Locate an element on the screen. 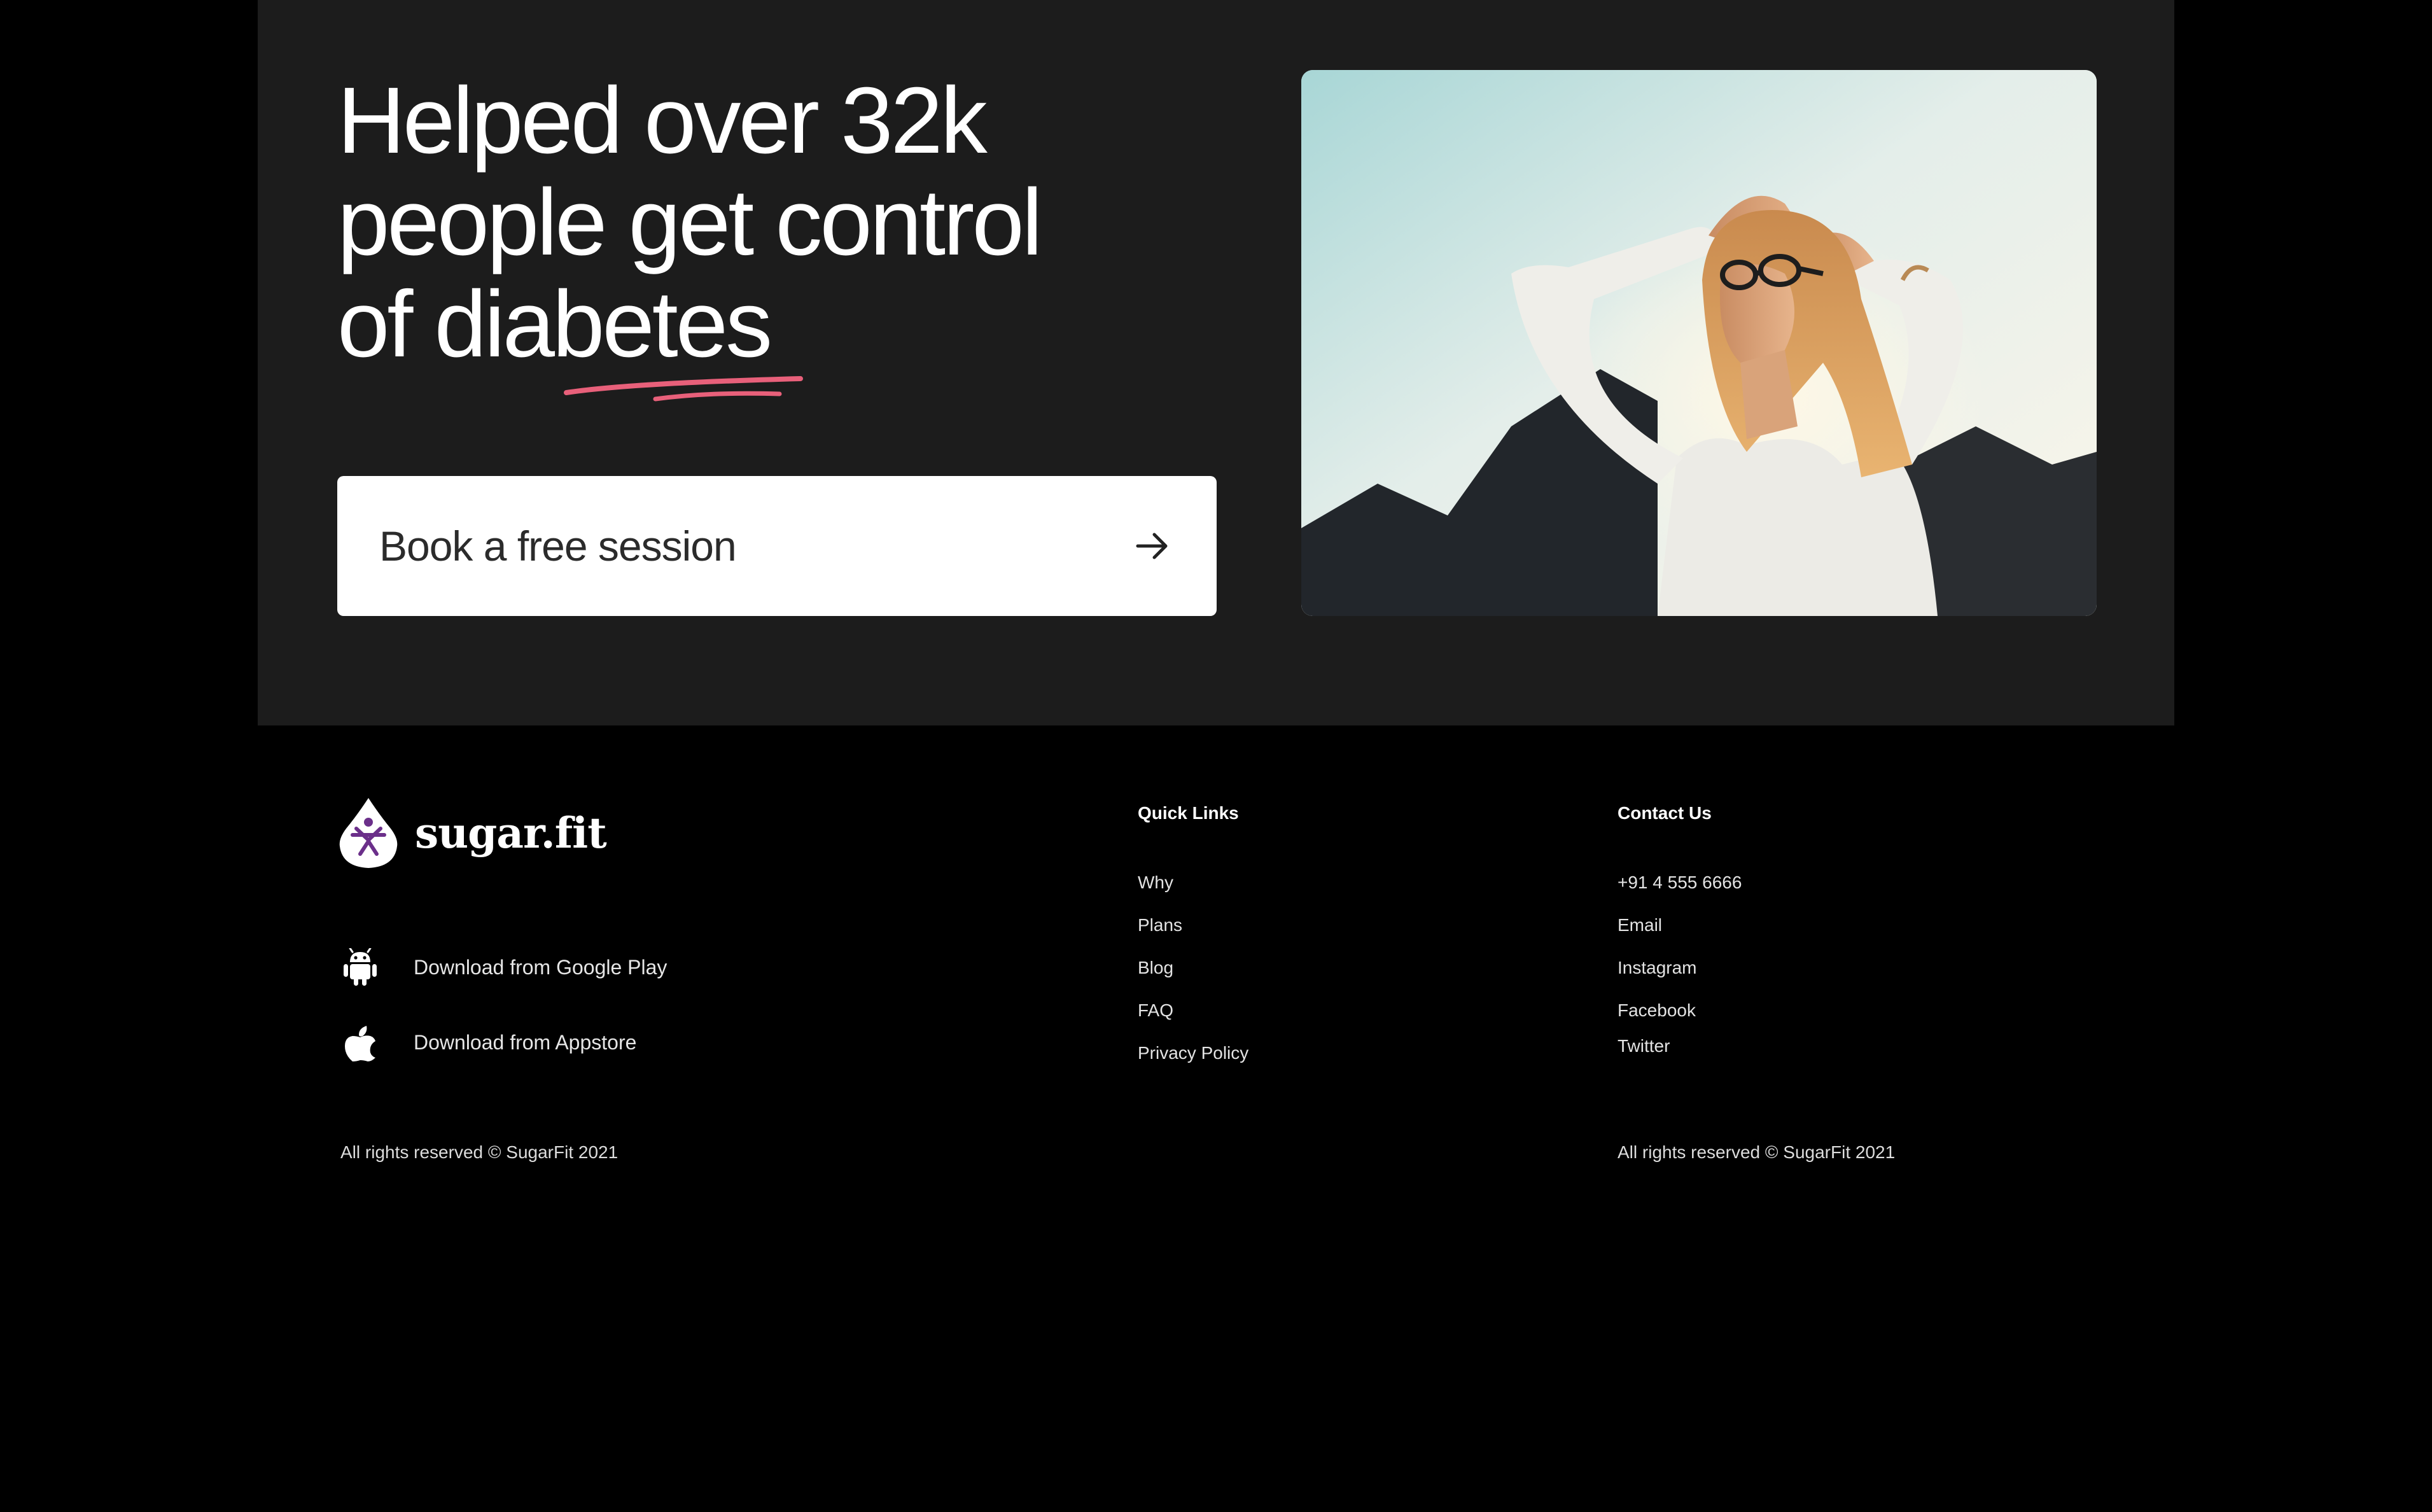  quick-links-list: Why Plans Blog FAQ Privacy Policy is located at coordinates (1193, 978).